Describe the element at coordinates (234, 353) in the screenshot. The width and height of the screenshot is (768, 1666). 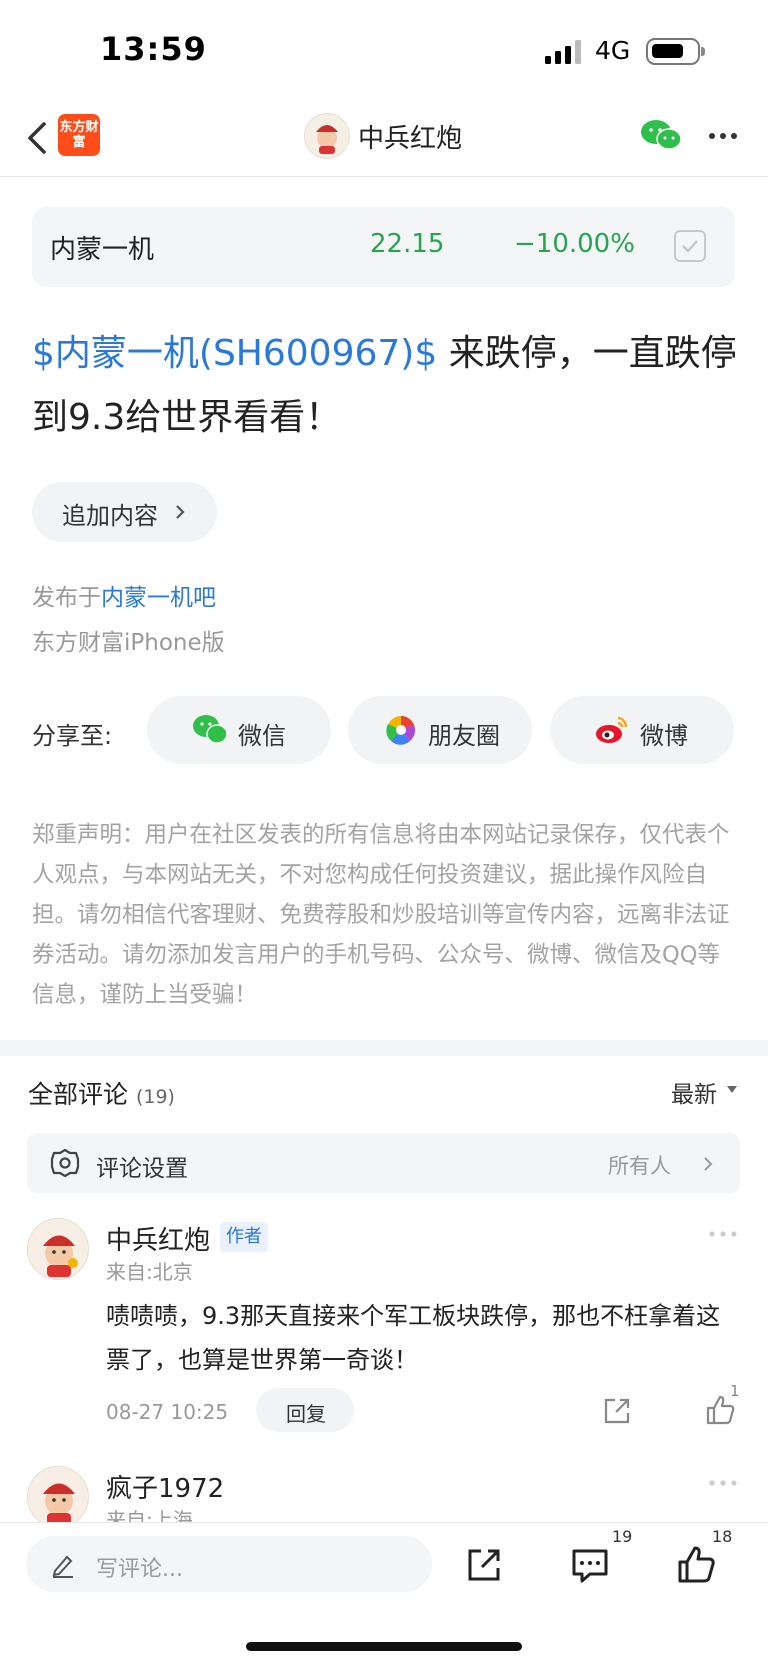
I see `stock-link: $内蒙一机(SH600967)$` at that location.